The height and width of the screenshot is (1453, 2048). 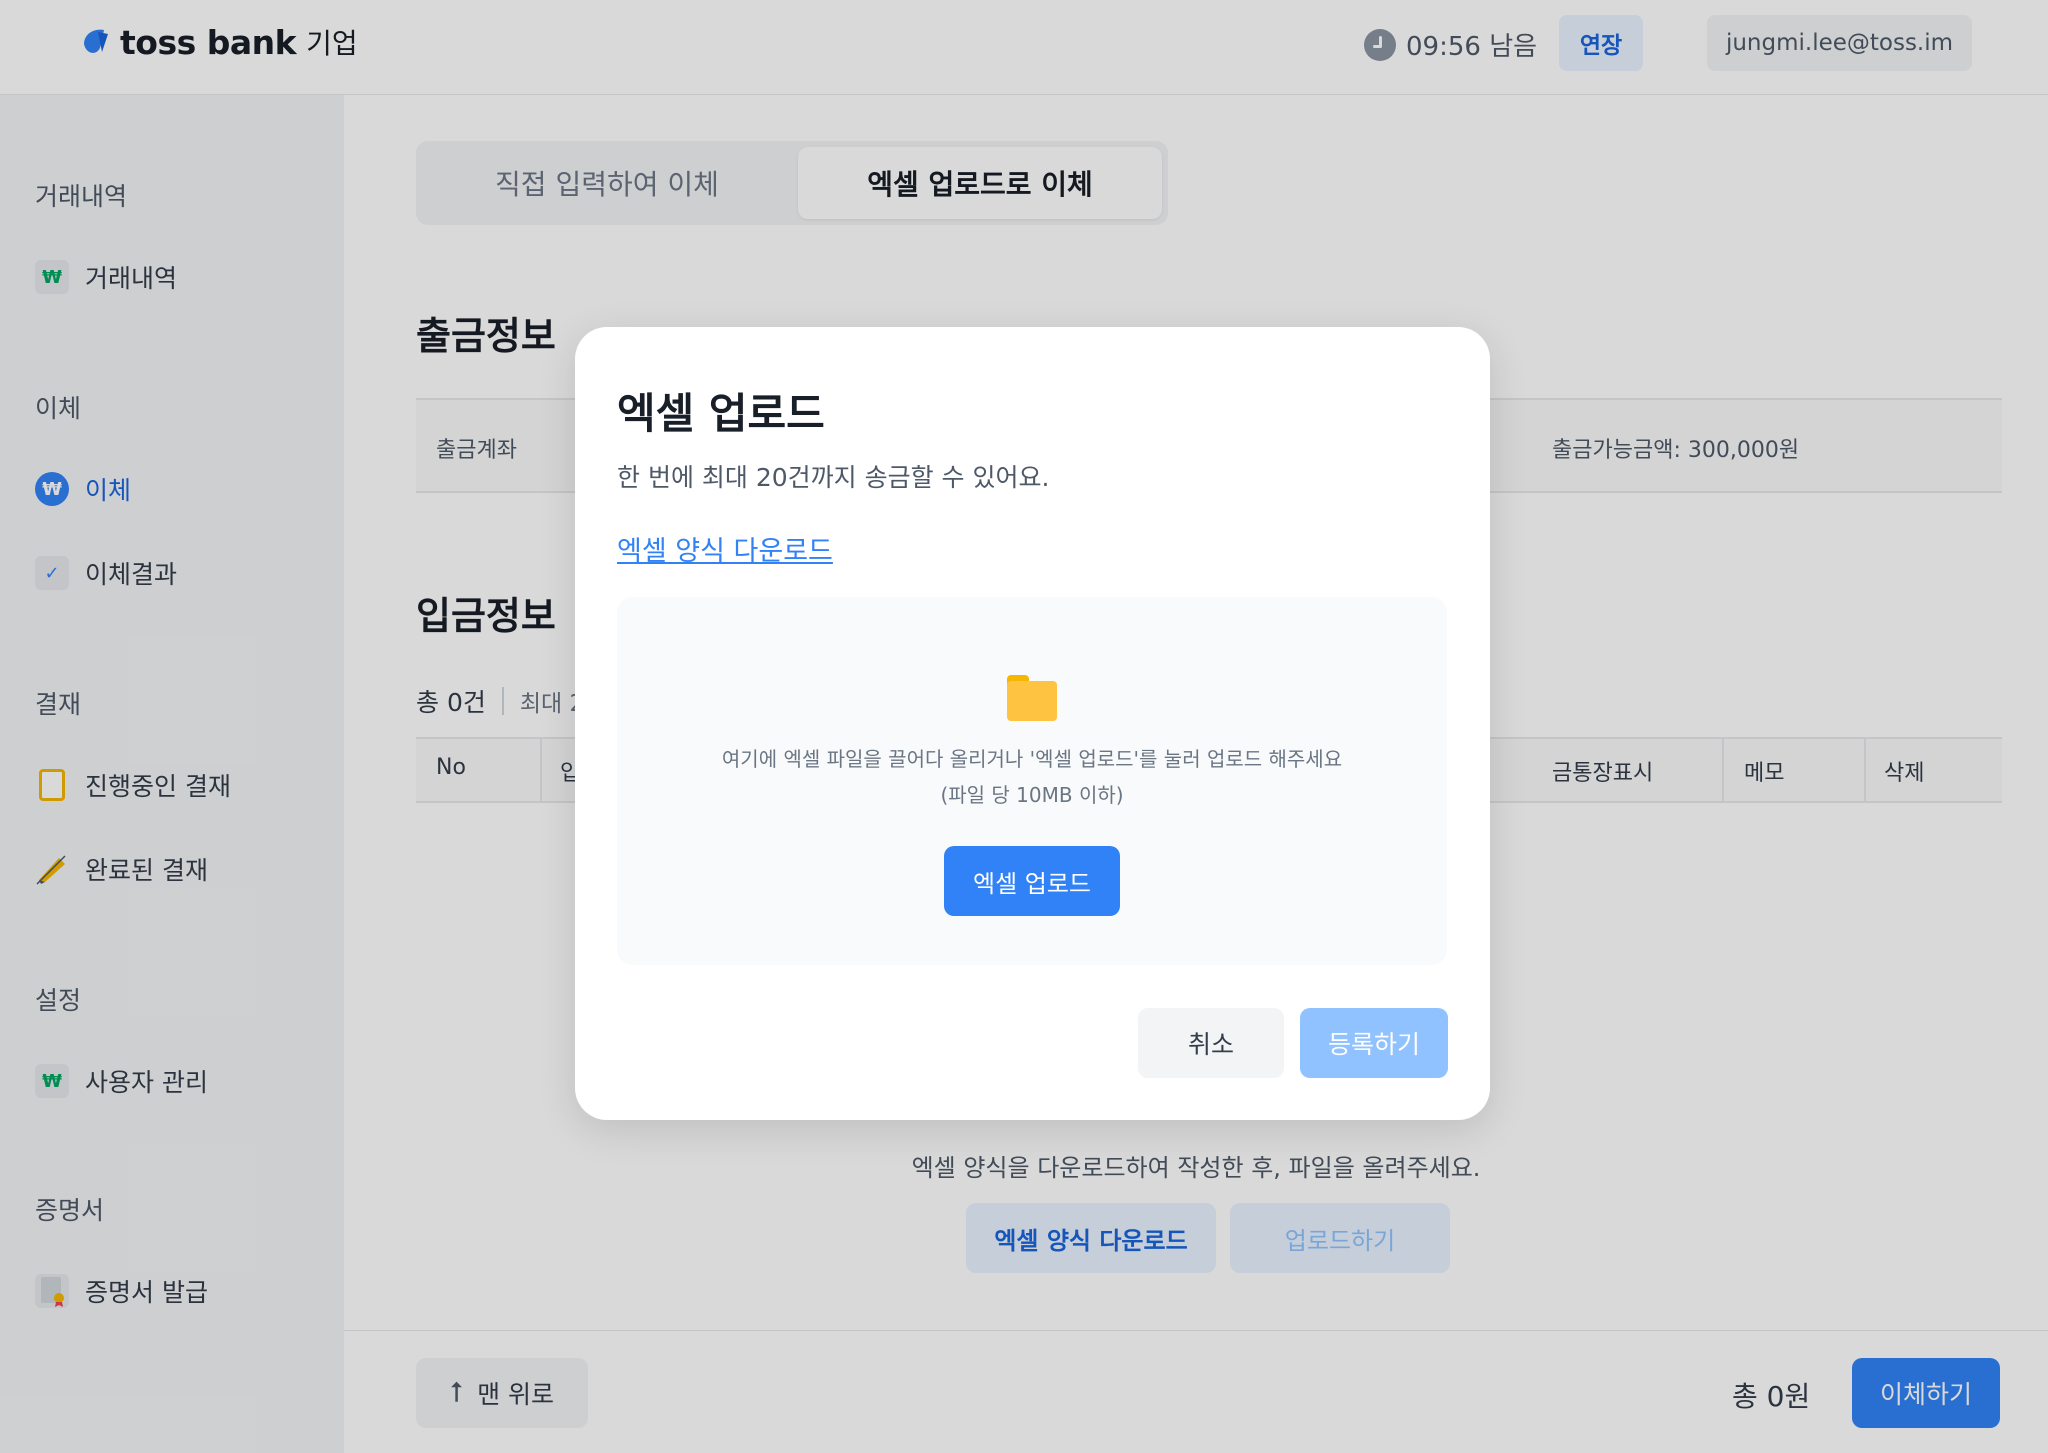 What do you see at coordinates (833, 477) in the screenshot?
I see `modal-description: 한 번에 최대 20건까지 송금할 수 있어요.` at bounding box center [833, 477].